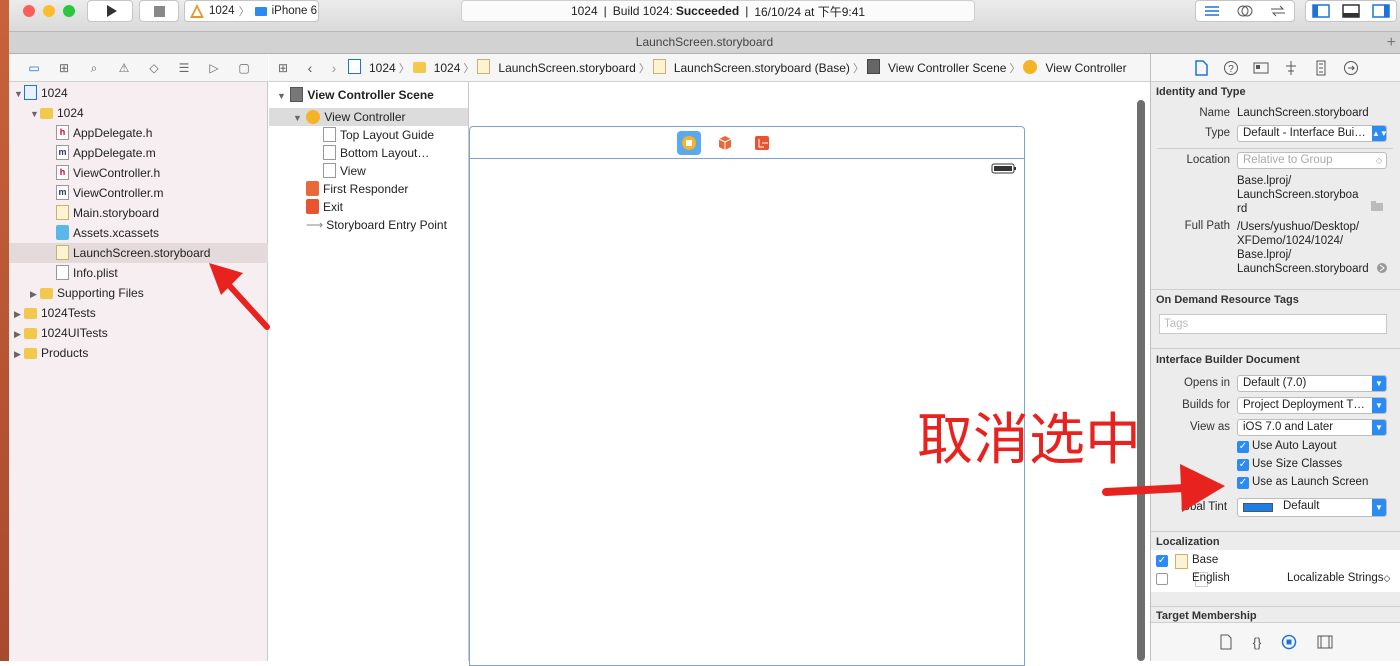 The image size is (1400, 666). I want to click on outline-exit: Exit, so click(368, 207).